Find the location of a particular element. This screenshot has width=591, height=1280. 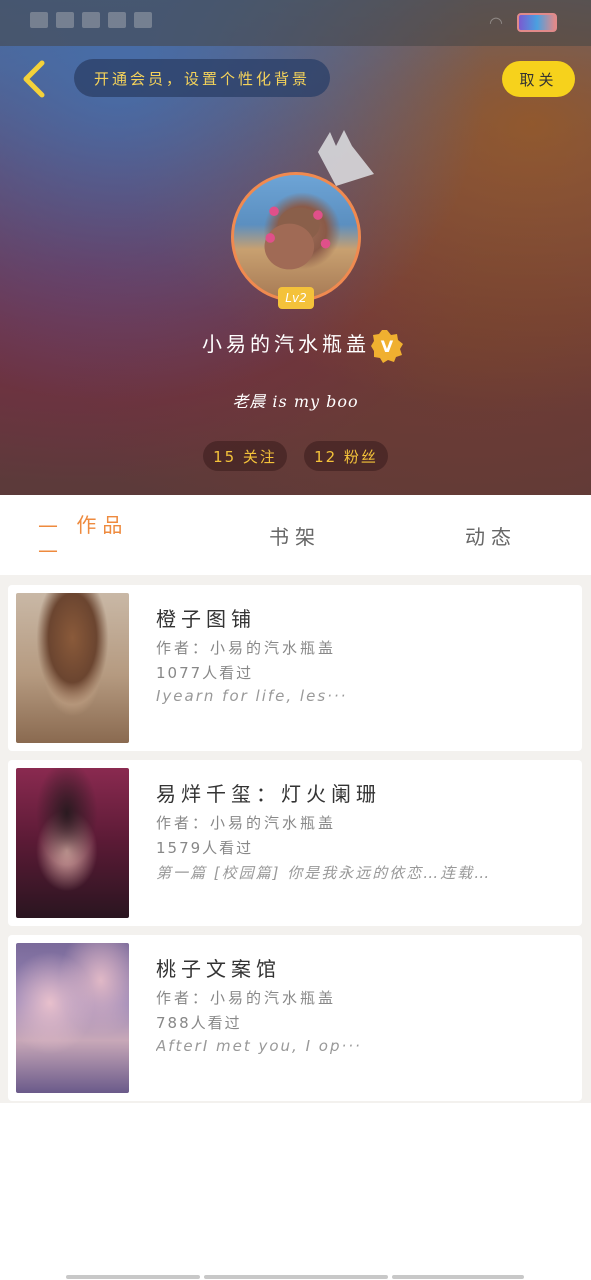

avatar-image is located at coordinates (297, 238).